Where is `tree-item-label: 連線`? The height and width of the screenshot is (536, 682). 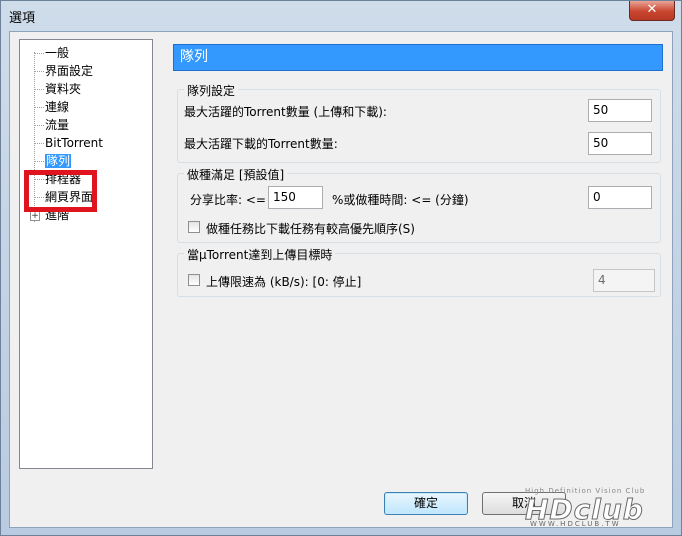 tree-item-label: 連線 is located at coordinates (57, 107).